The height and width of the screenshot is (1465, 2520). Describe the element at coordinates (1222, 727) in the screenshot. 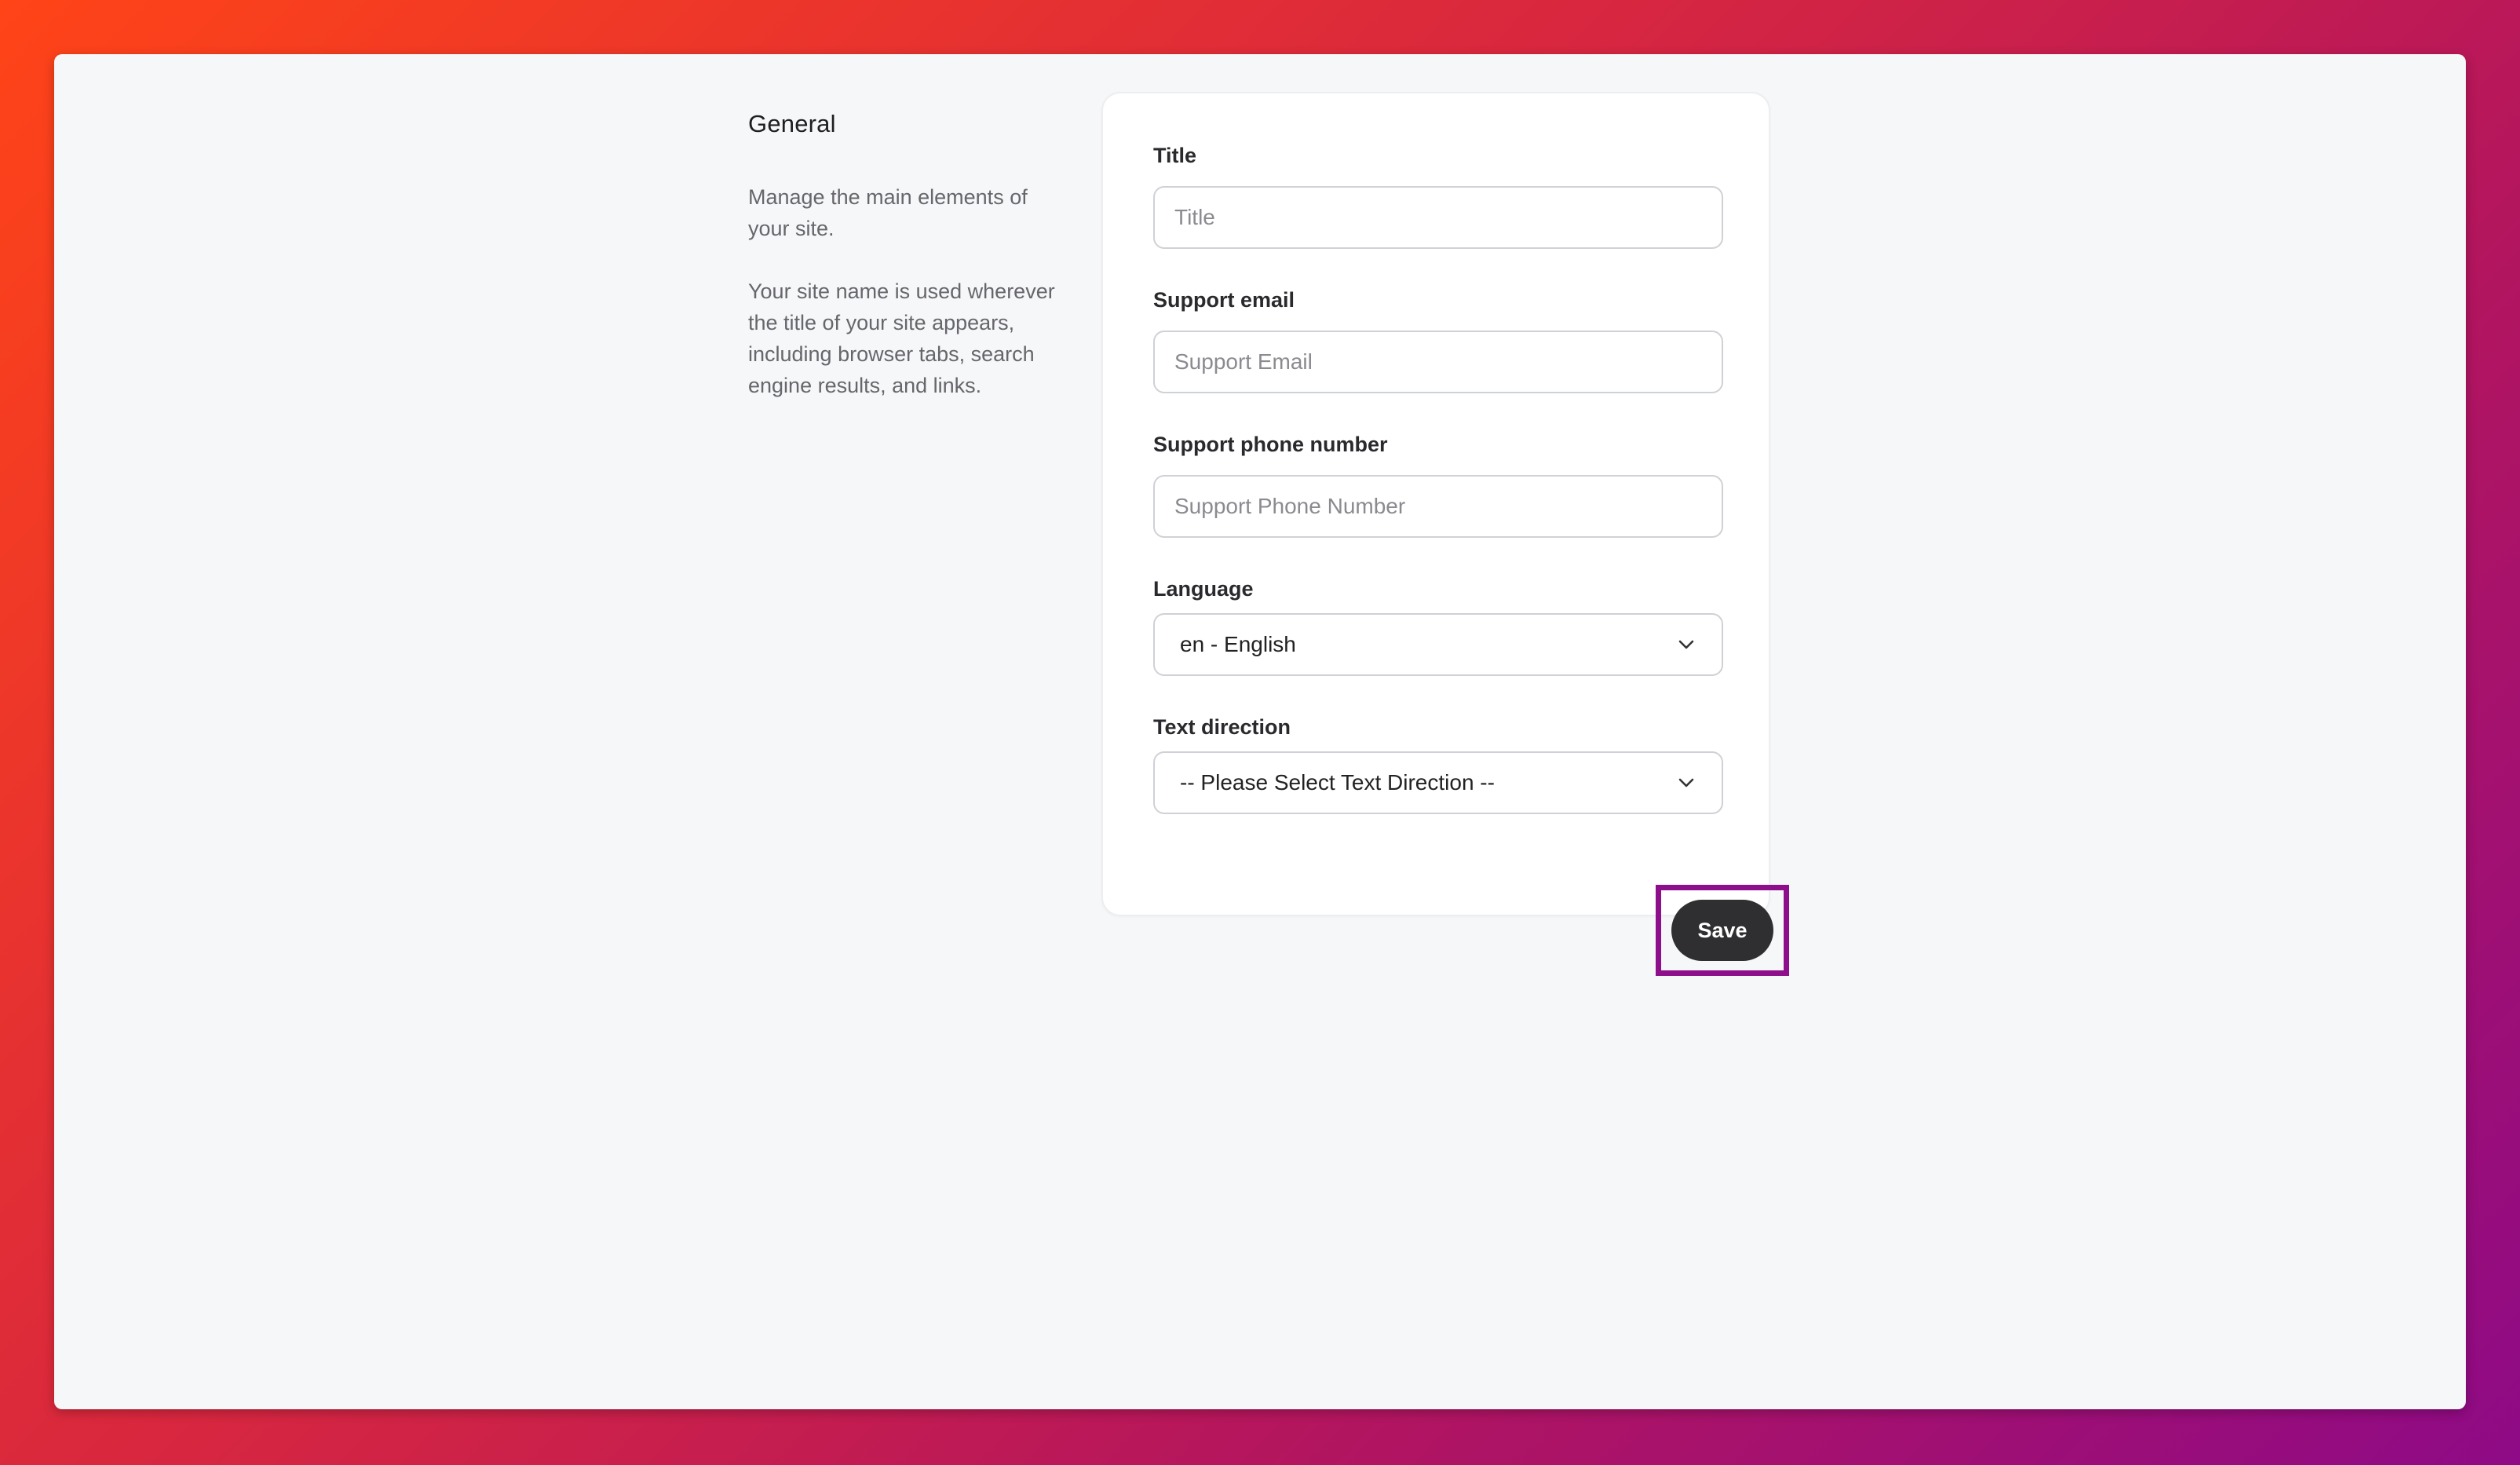

I see `text-direction-label: Text direction` at that location.